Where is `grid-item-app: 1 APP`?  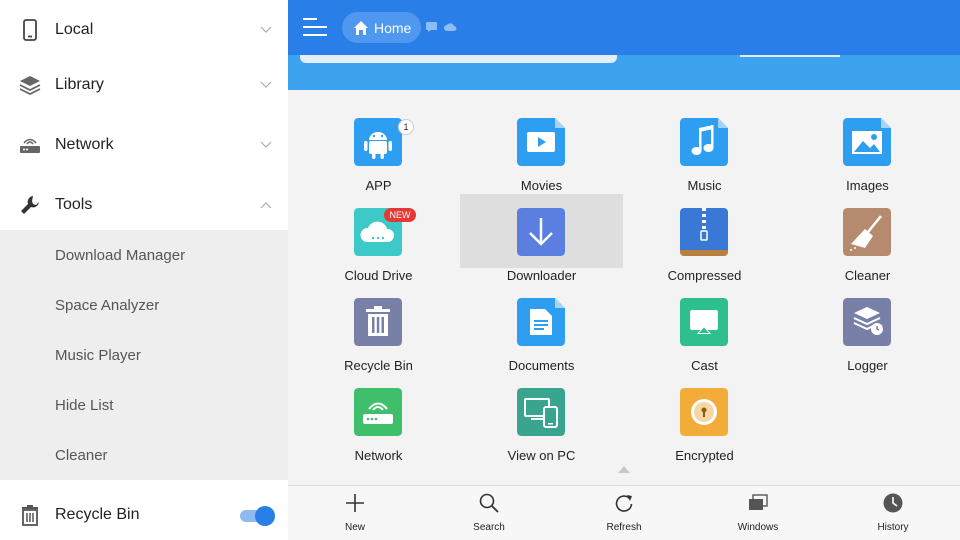
grid-item-app: 1 APP is located at coordinates (378, 148).